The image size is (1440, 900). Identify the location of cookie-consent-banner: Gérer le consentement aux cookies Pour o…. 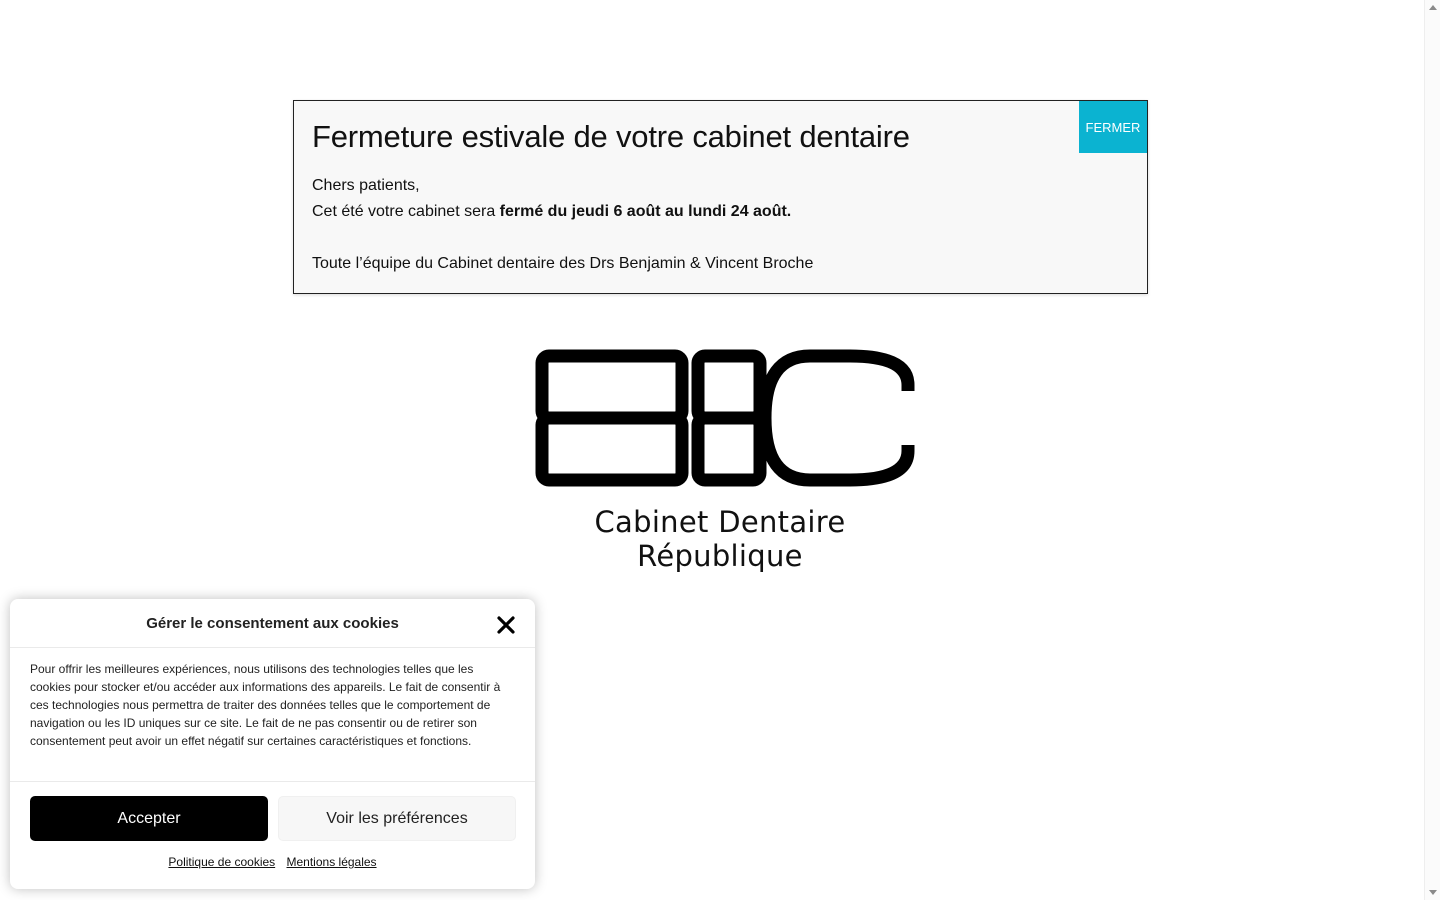
(272, 744).